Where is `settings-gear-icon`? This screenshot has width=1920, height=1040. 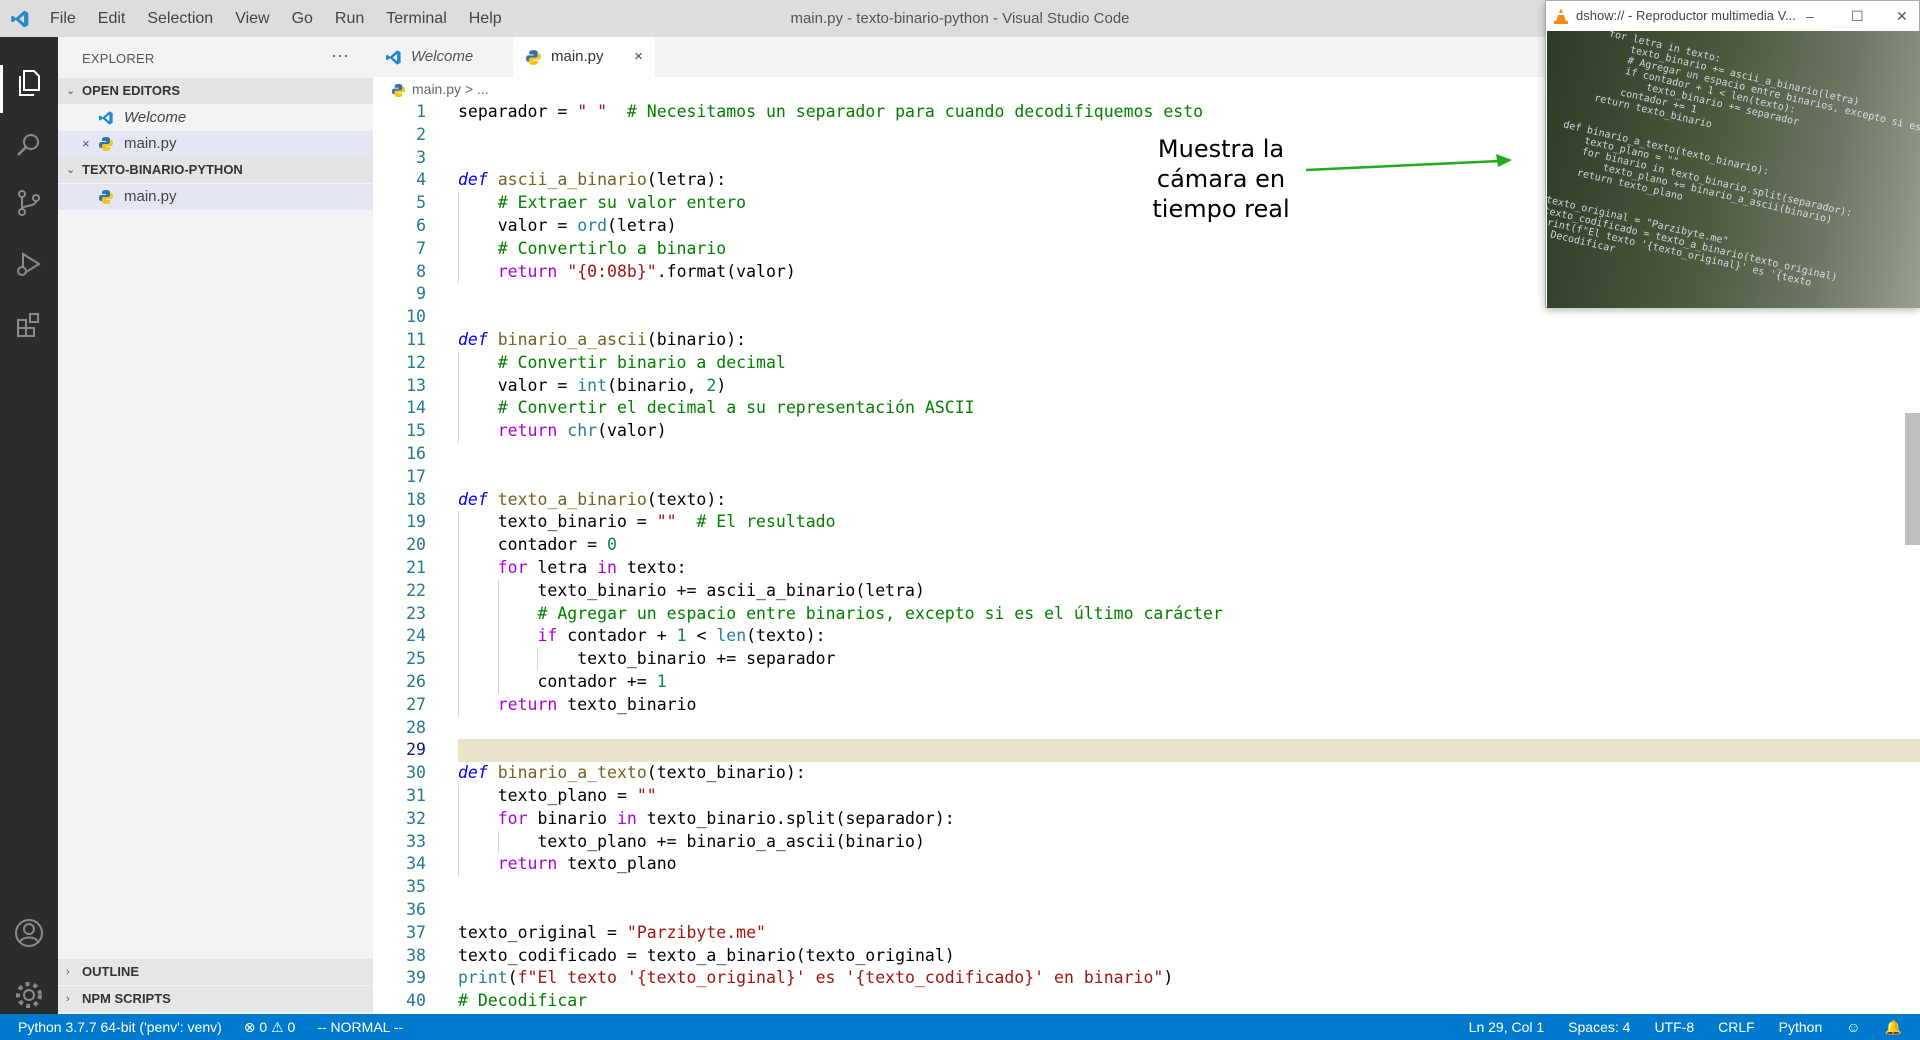 settings-gear-icon is located at coordinates (29, 995).